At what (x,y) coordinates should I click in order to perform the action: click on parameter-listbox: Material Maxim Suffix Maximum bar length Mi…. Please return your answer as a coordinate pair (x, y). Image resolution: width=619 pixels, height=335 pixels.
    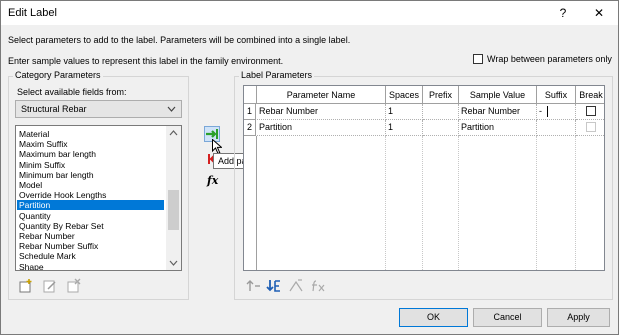
    Looking at the image, I should click on (98, 198).